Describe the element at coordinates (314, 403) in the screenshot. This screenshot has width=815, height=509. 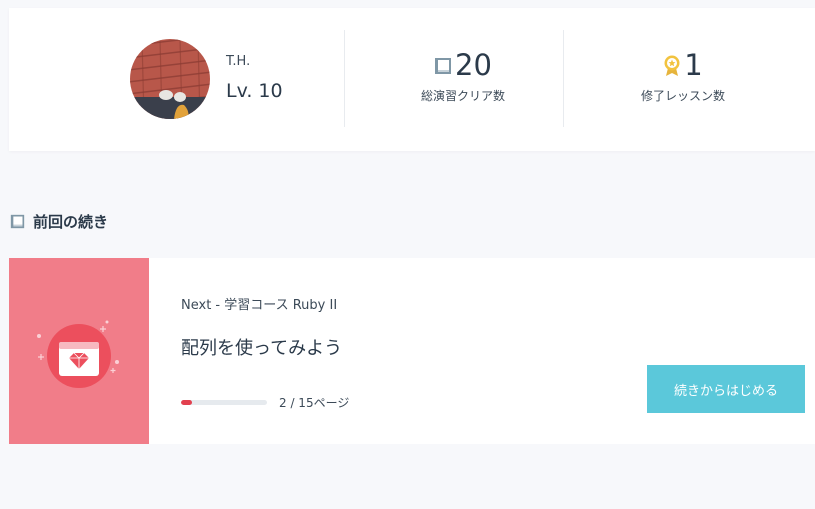
I see `progress-text: 2 / 15ページ` at that location.